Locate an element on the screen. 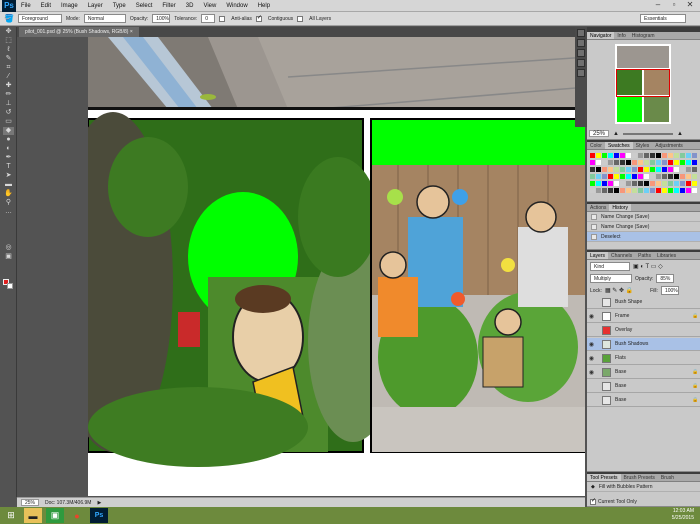  navigator-view-box is located at coordinates (643, 83).